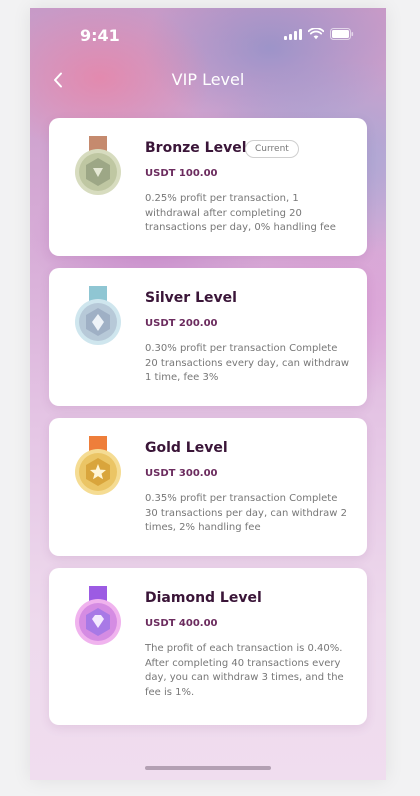 The width and height of the screenshot is (420, 796). I want to click on wifi-icon, so click(316, 34).